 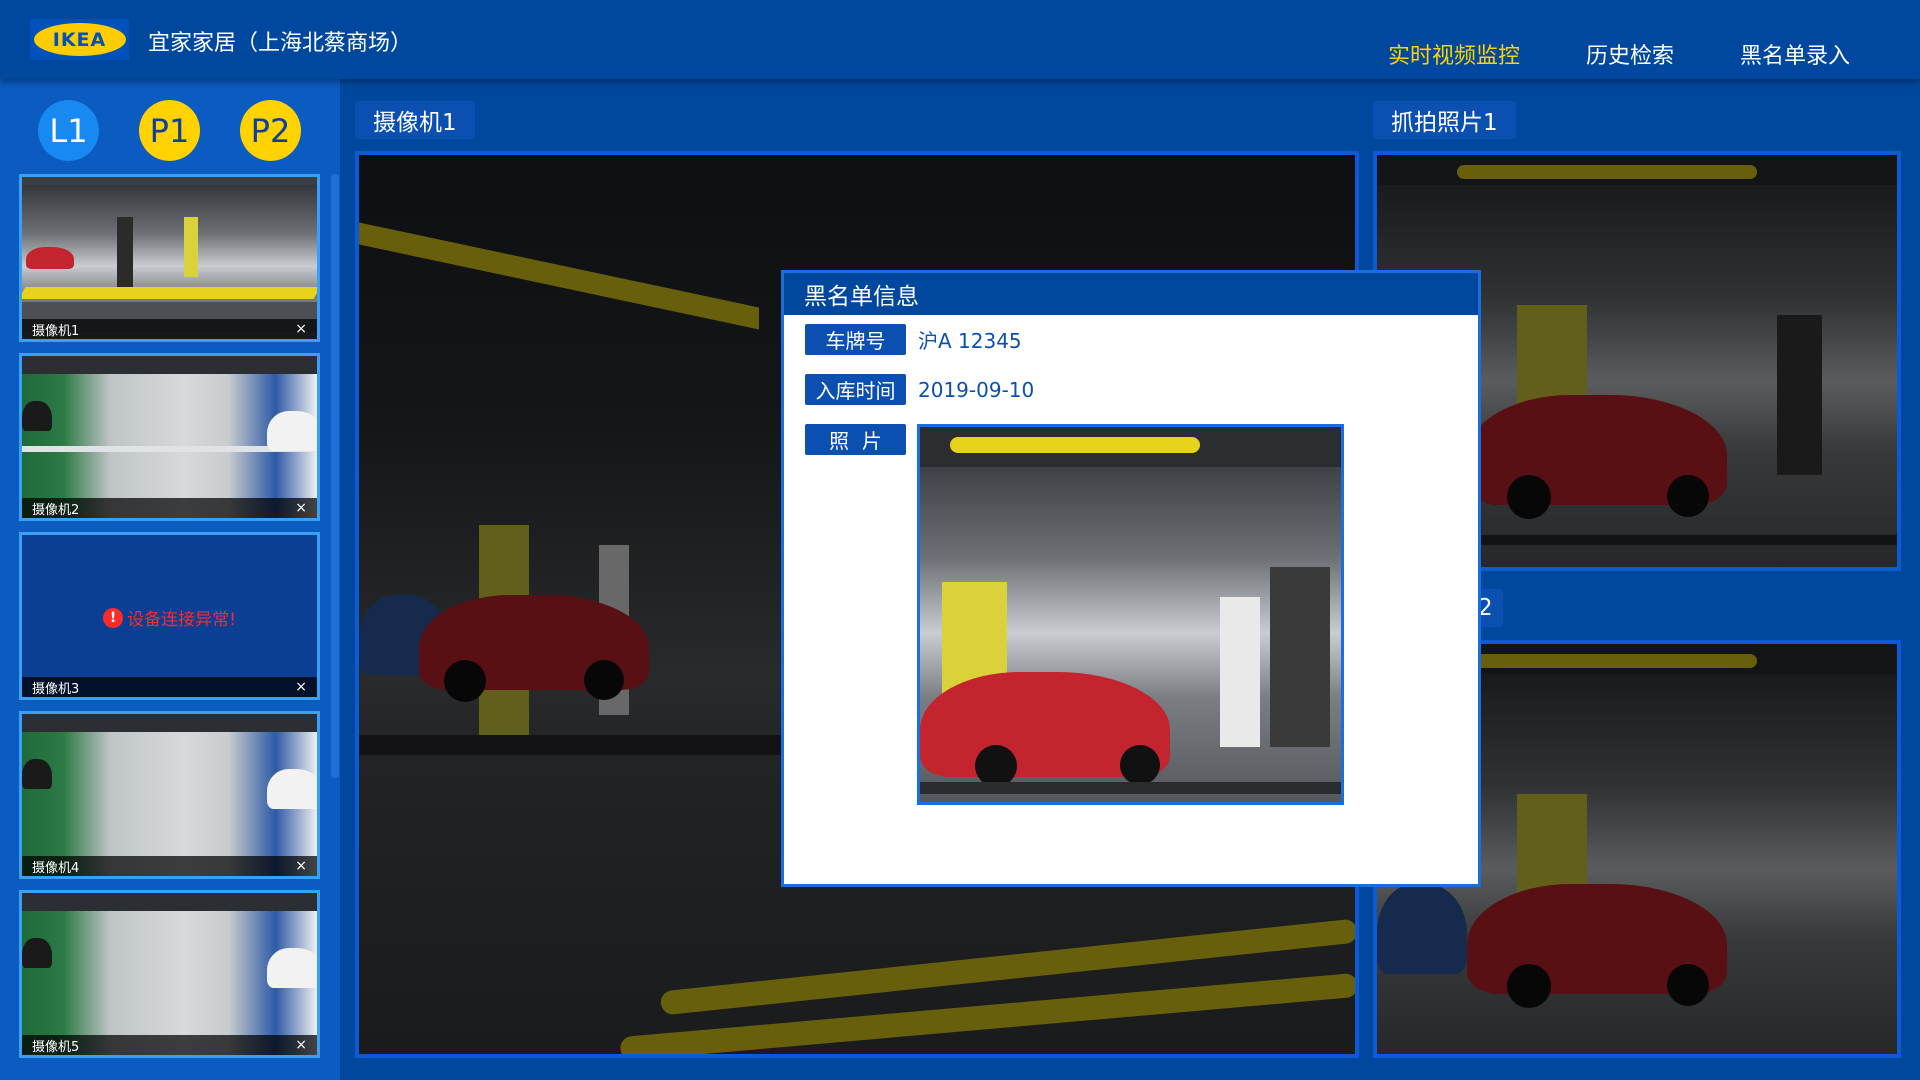 What do you see at coordinates (56, 689) in the screenshot?
I see `camera-3-label: 摄像机3` at bounding box center [56, 689].